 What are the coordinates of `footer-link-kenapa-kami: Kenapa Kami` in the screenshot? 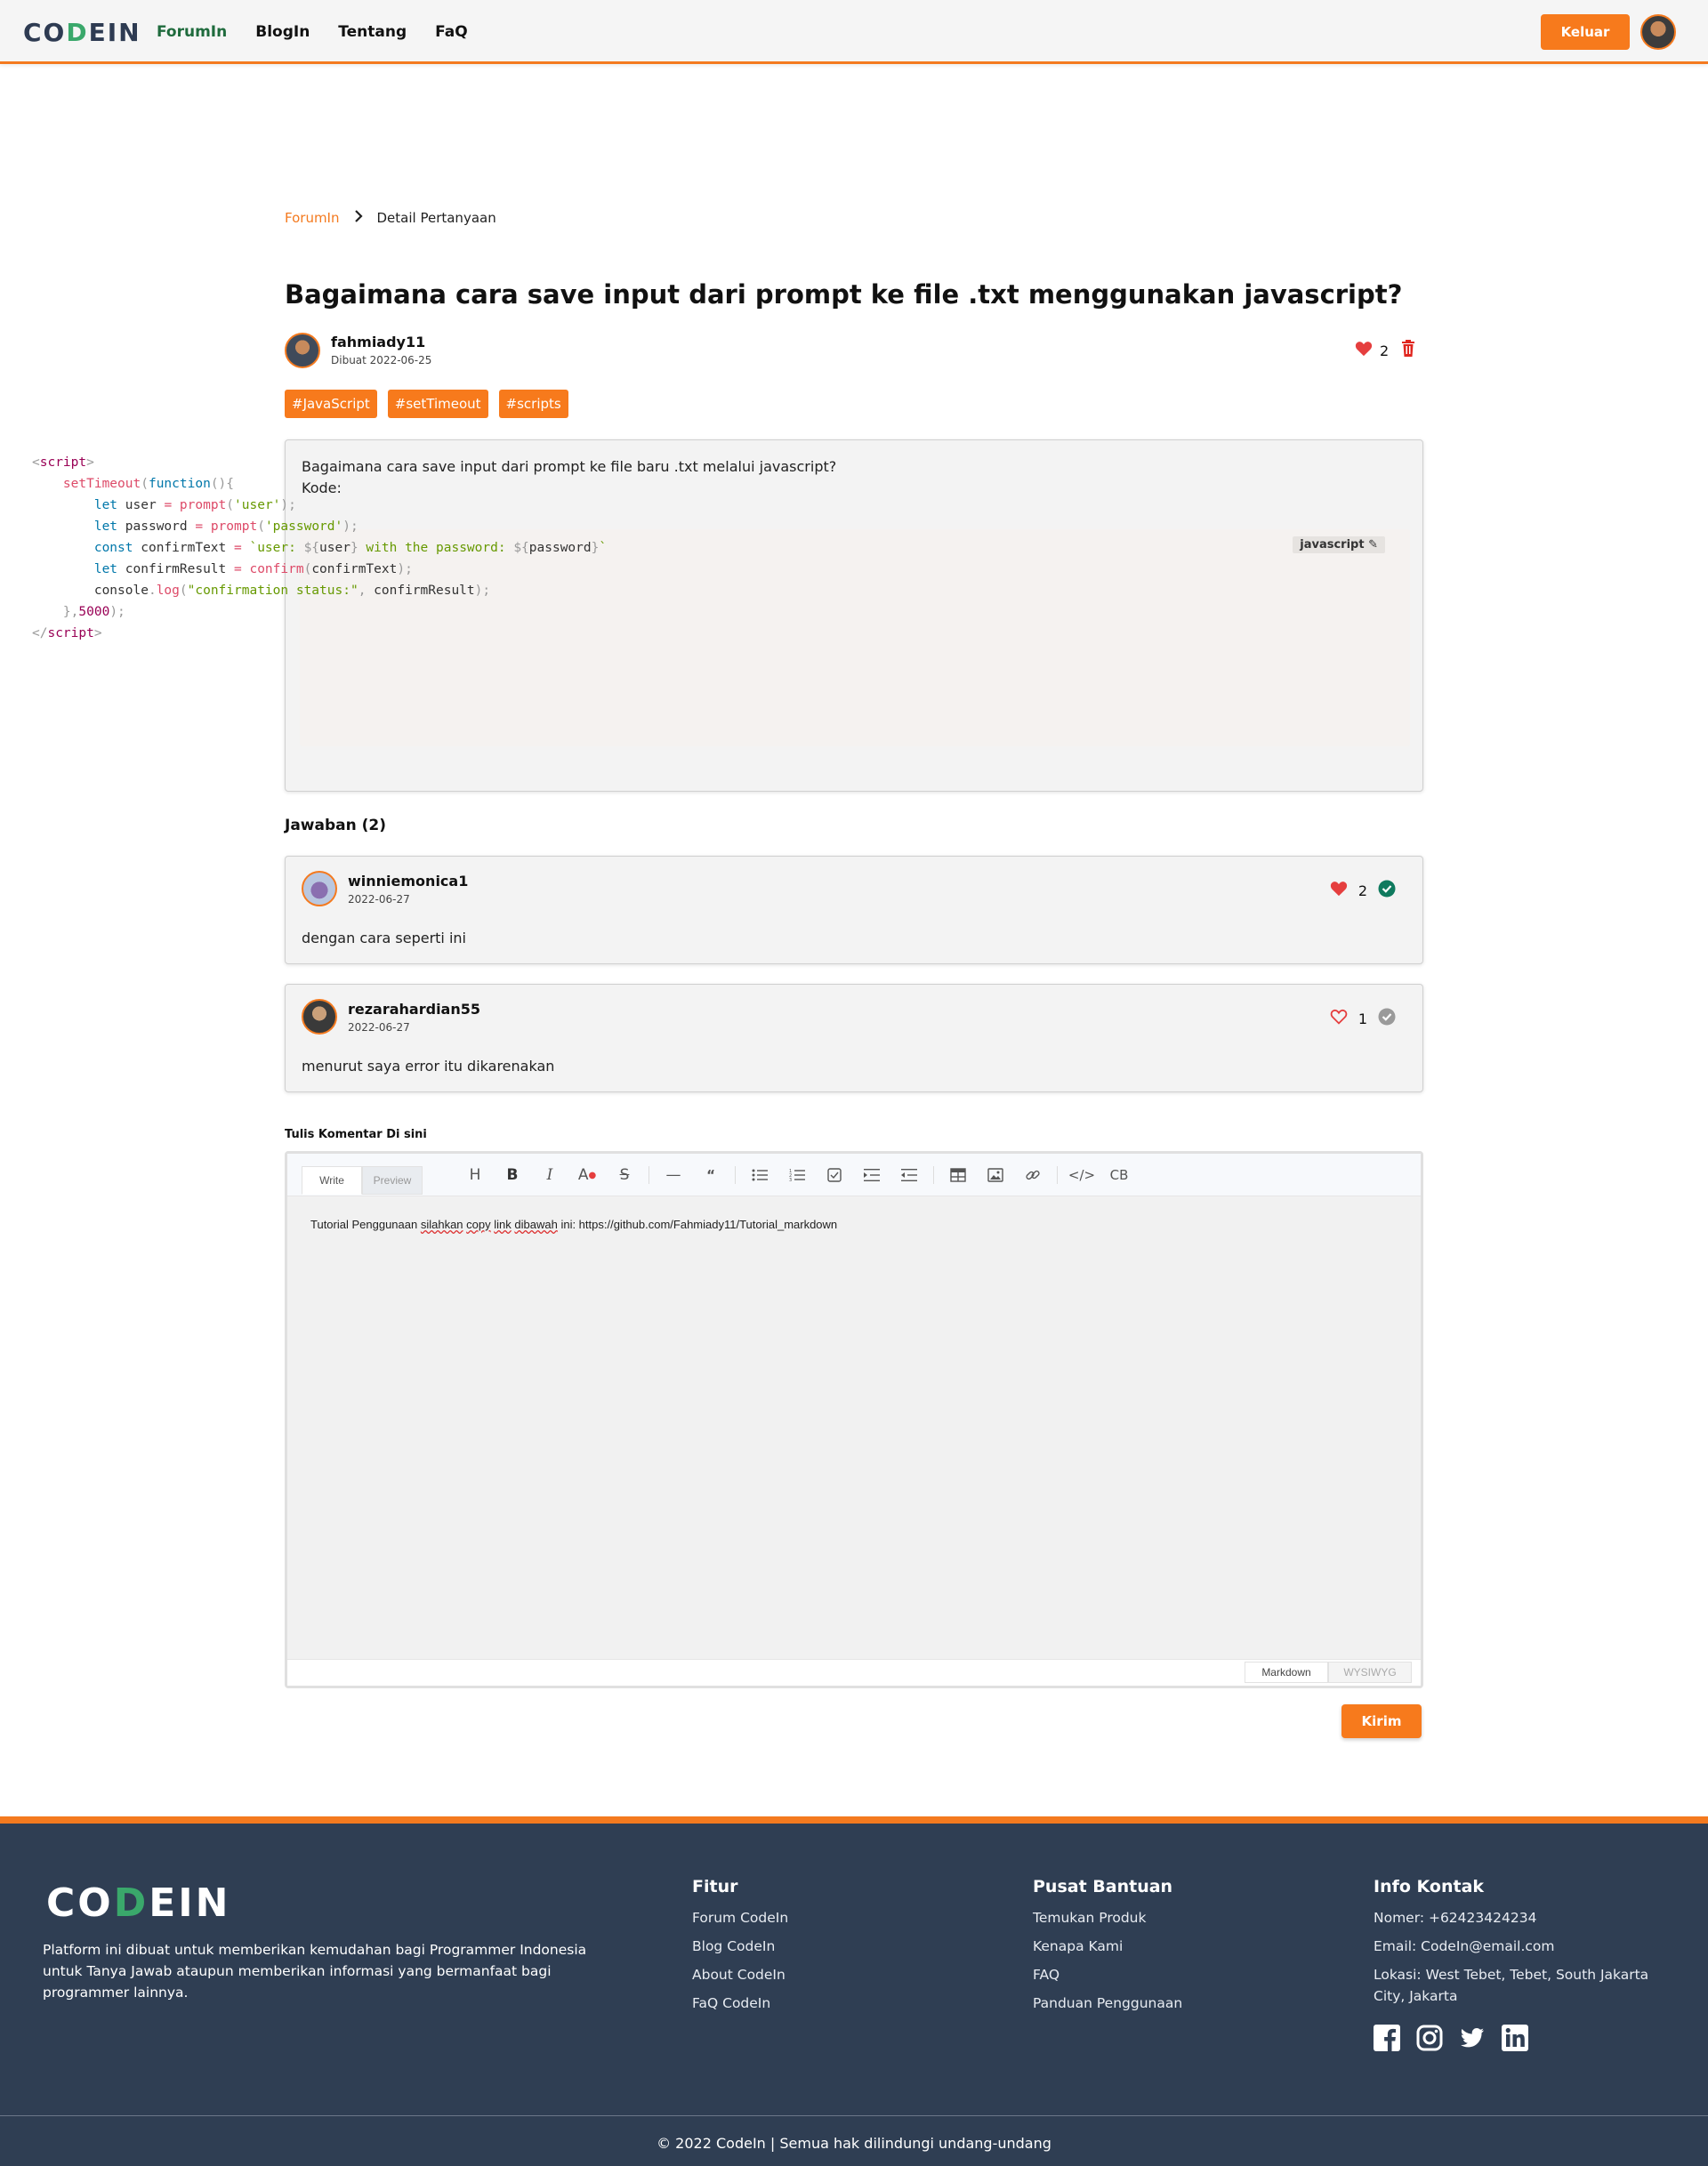 It's located at (1107, 1947).